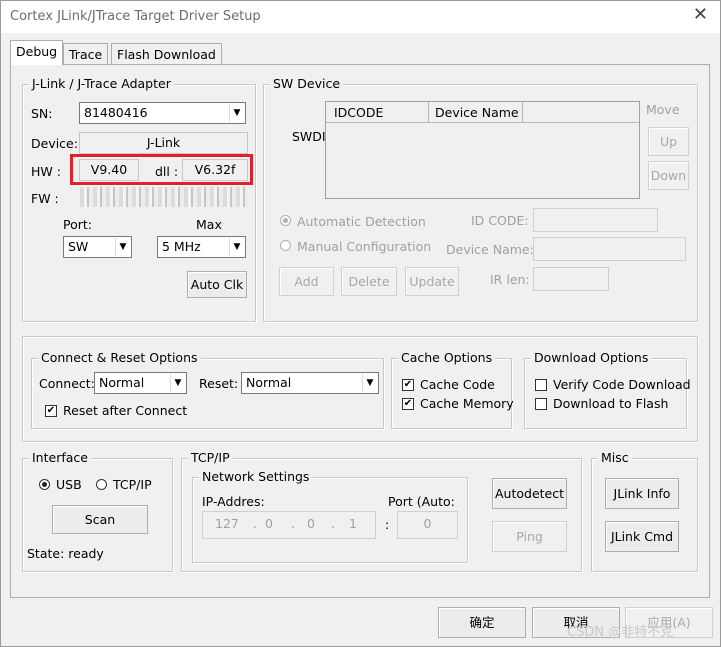  Describe the element at coordinates (467, 403) in the screenshot. I see `cache-memory-label: Cache Memory` at that location.